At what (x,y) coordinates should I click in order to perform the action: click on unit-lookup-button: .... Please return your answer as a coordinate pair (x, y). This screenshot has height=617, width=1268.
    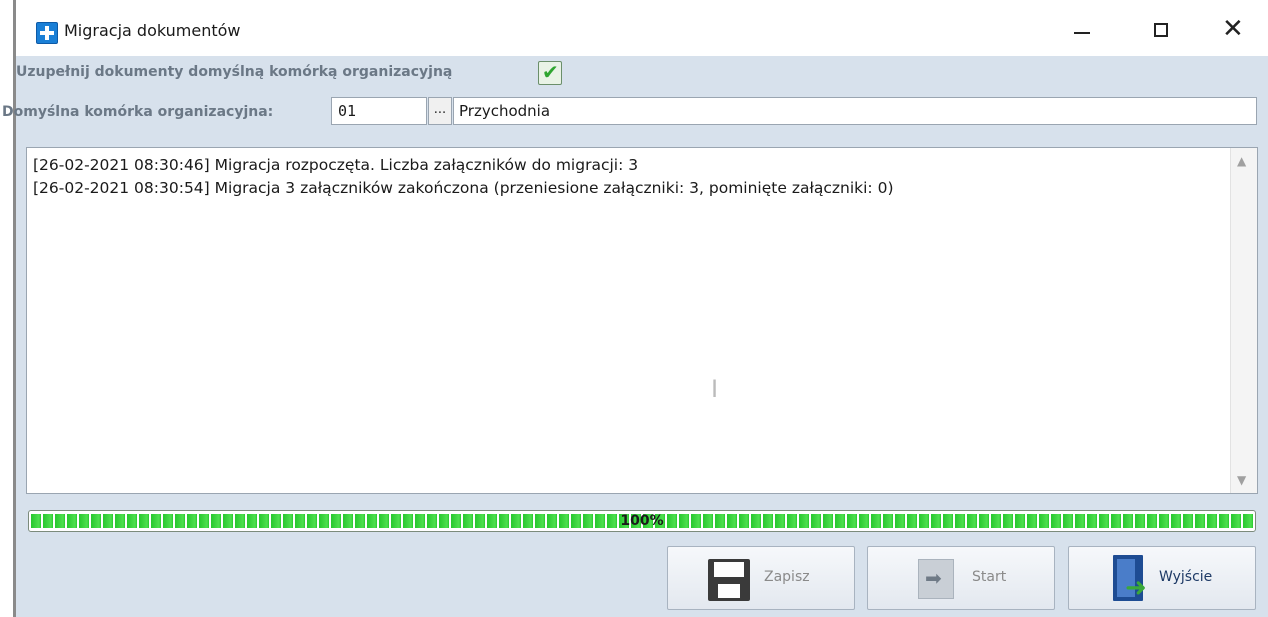
    Looking at the image, I should click on (440, 111).